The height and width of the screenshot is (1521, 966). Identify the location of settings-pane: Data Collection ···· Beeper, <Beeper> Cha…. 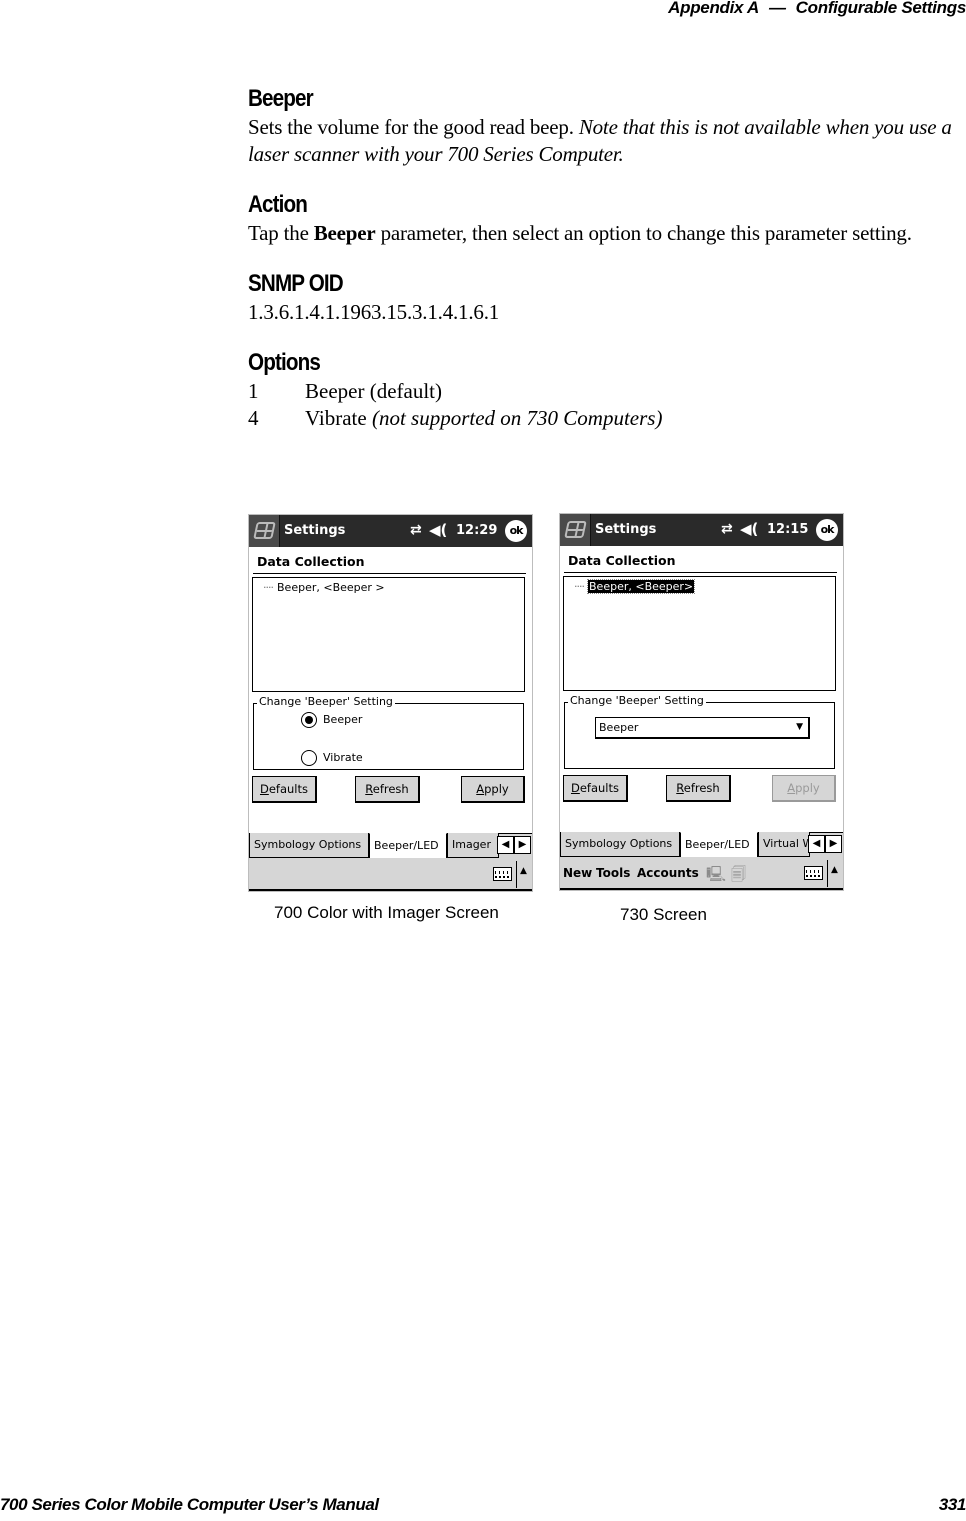
(701, 689).